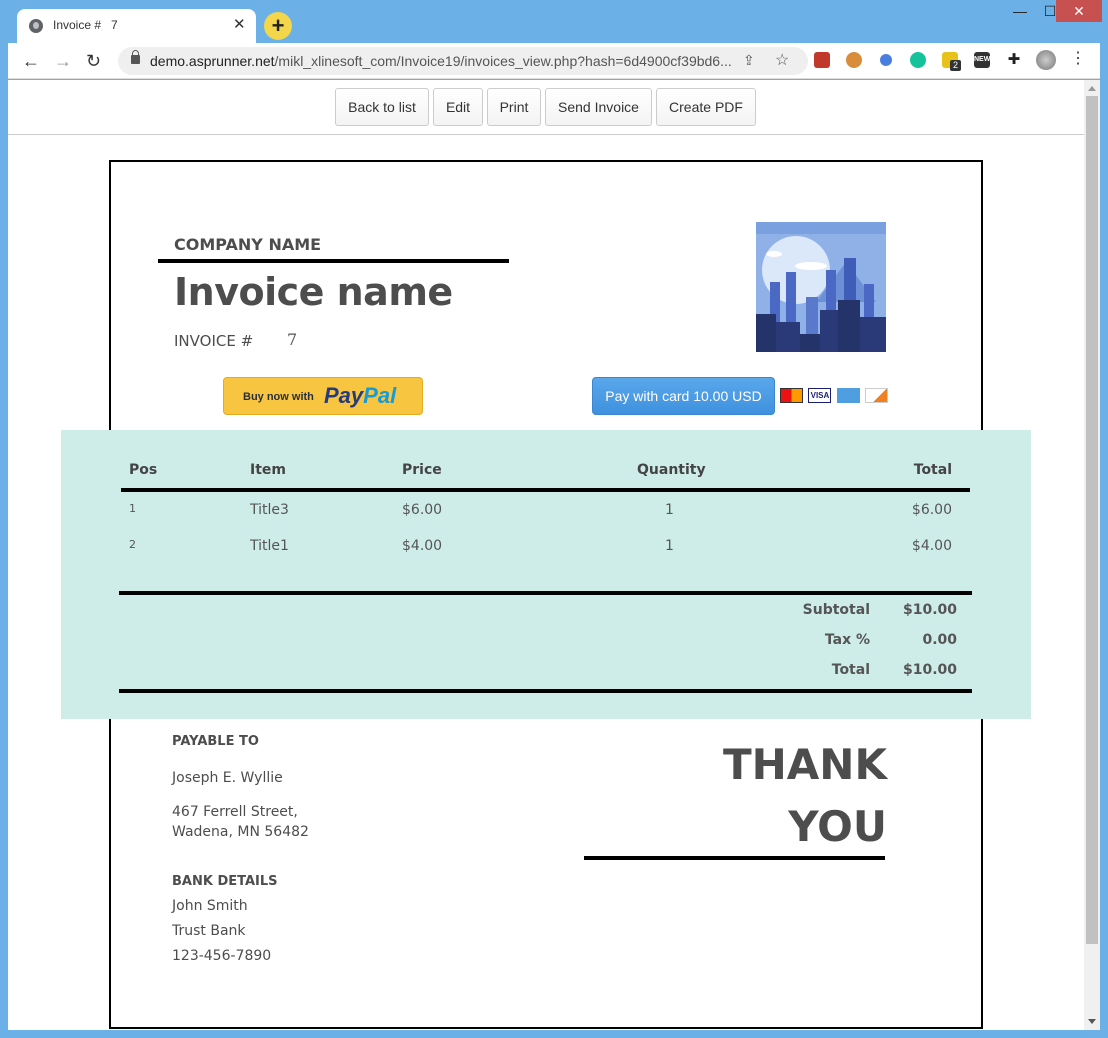 The height and width of the screenshot is (1038, 1108). I want to click on scroll-up-icon, so click(1092, 88).